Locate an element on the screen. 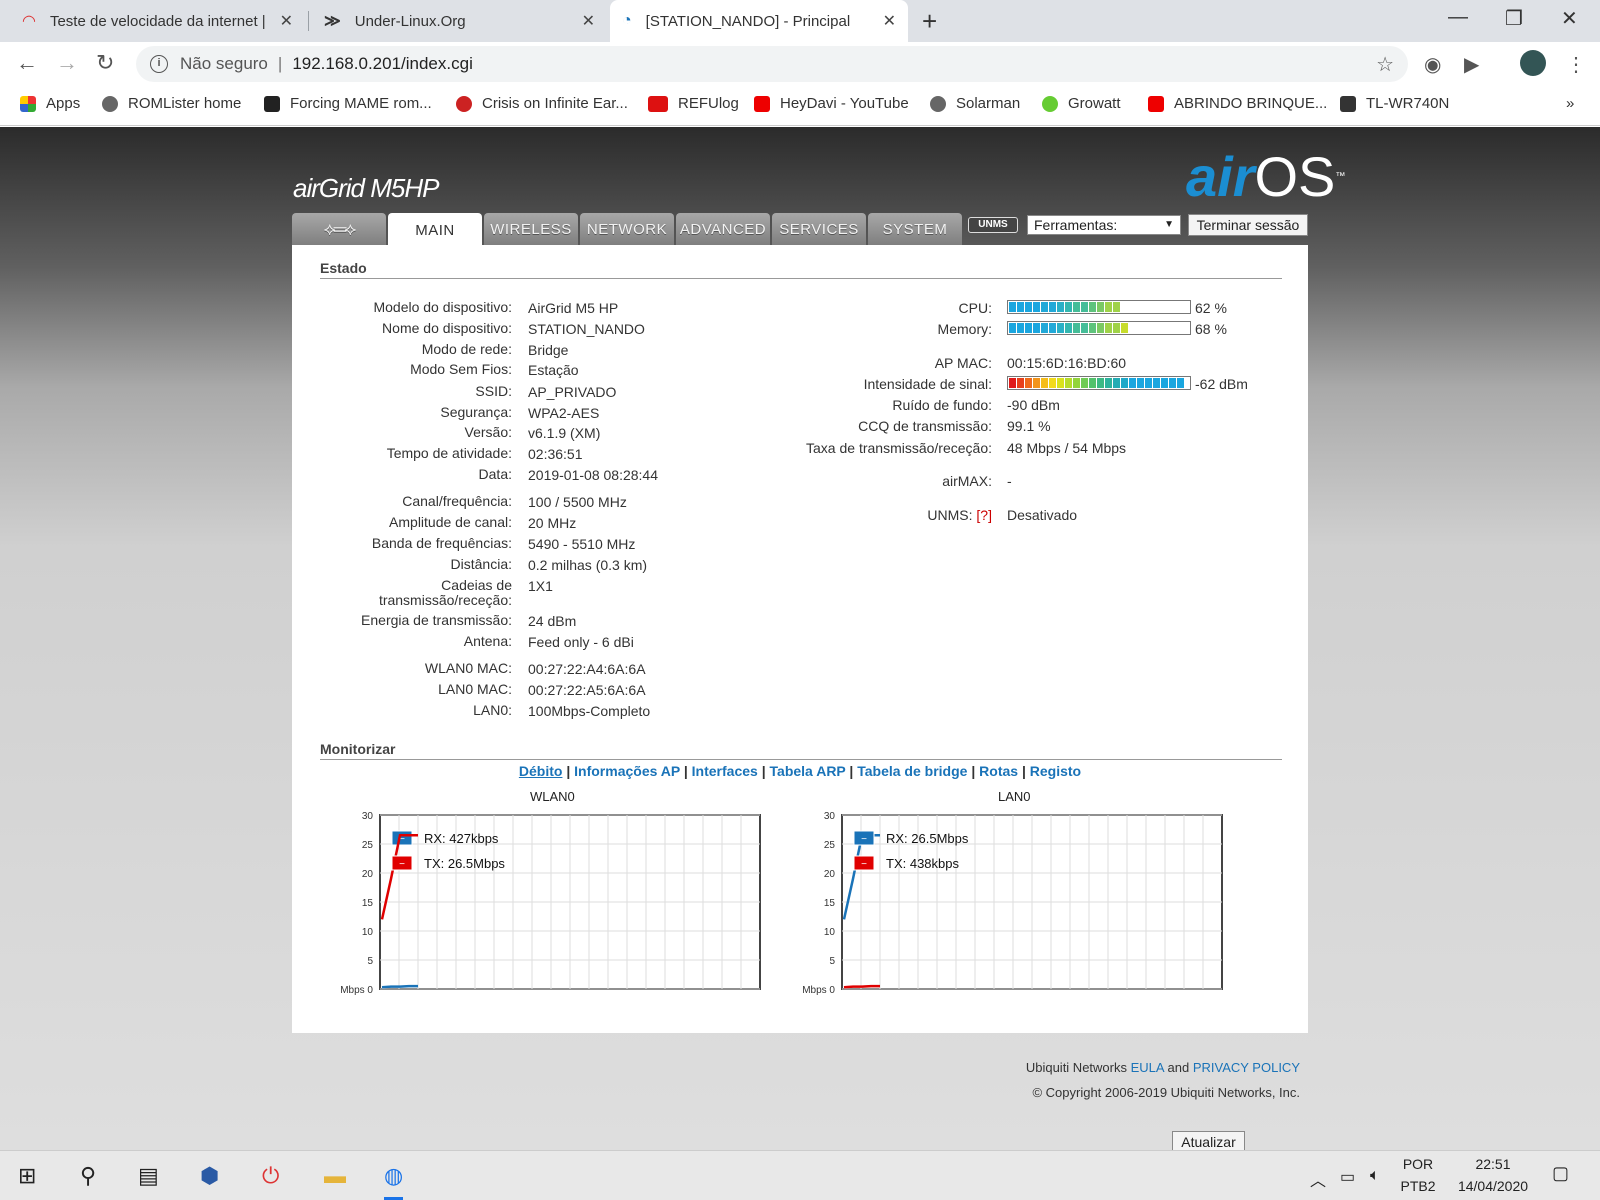 This screenshot has height=1200, width=1600. ap-mac-label: AP MAC: is located at coordinates (963, 363).